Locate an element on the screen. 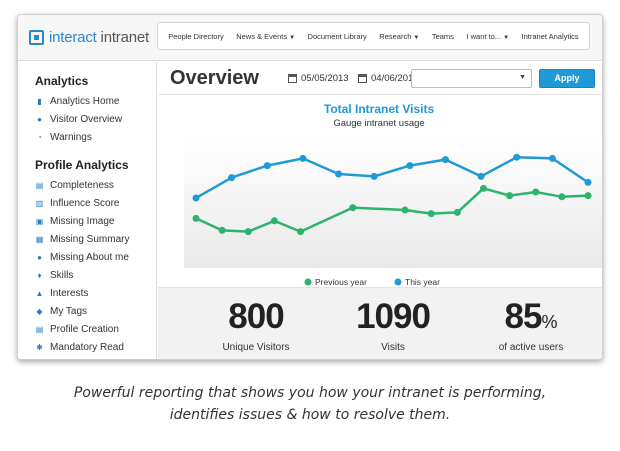 Image resolution: width=620 pixels, height=451 pixels. stat-unique-visitors: 800 Unique Visitors is located at coordinates (256, 325).